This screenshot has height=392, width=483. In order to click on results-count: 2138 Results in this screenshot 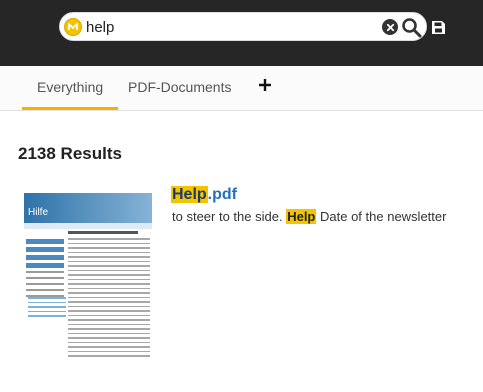, I will do `click(70, 153)`.